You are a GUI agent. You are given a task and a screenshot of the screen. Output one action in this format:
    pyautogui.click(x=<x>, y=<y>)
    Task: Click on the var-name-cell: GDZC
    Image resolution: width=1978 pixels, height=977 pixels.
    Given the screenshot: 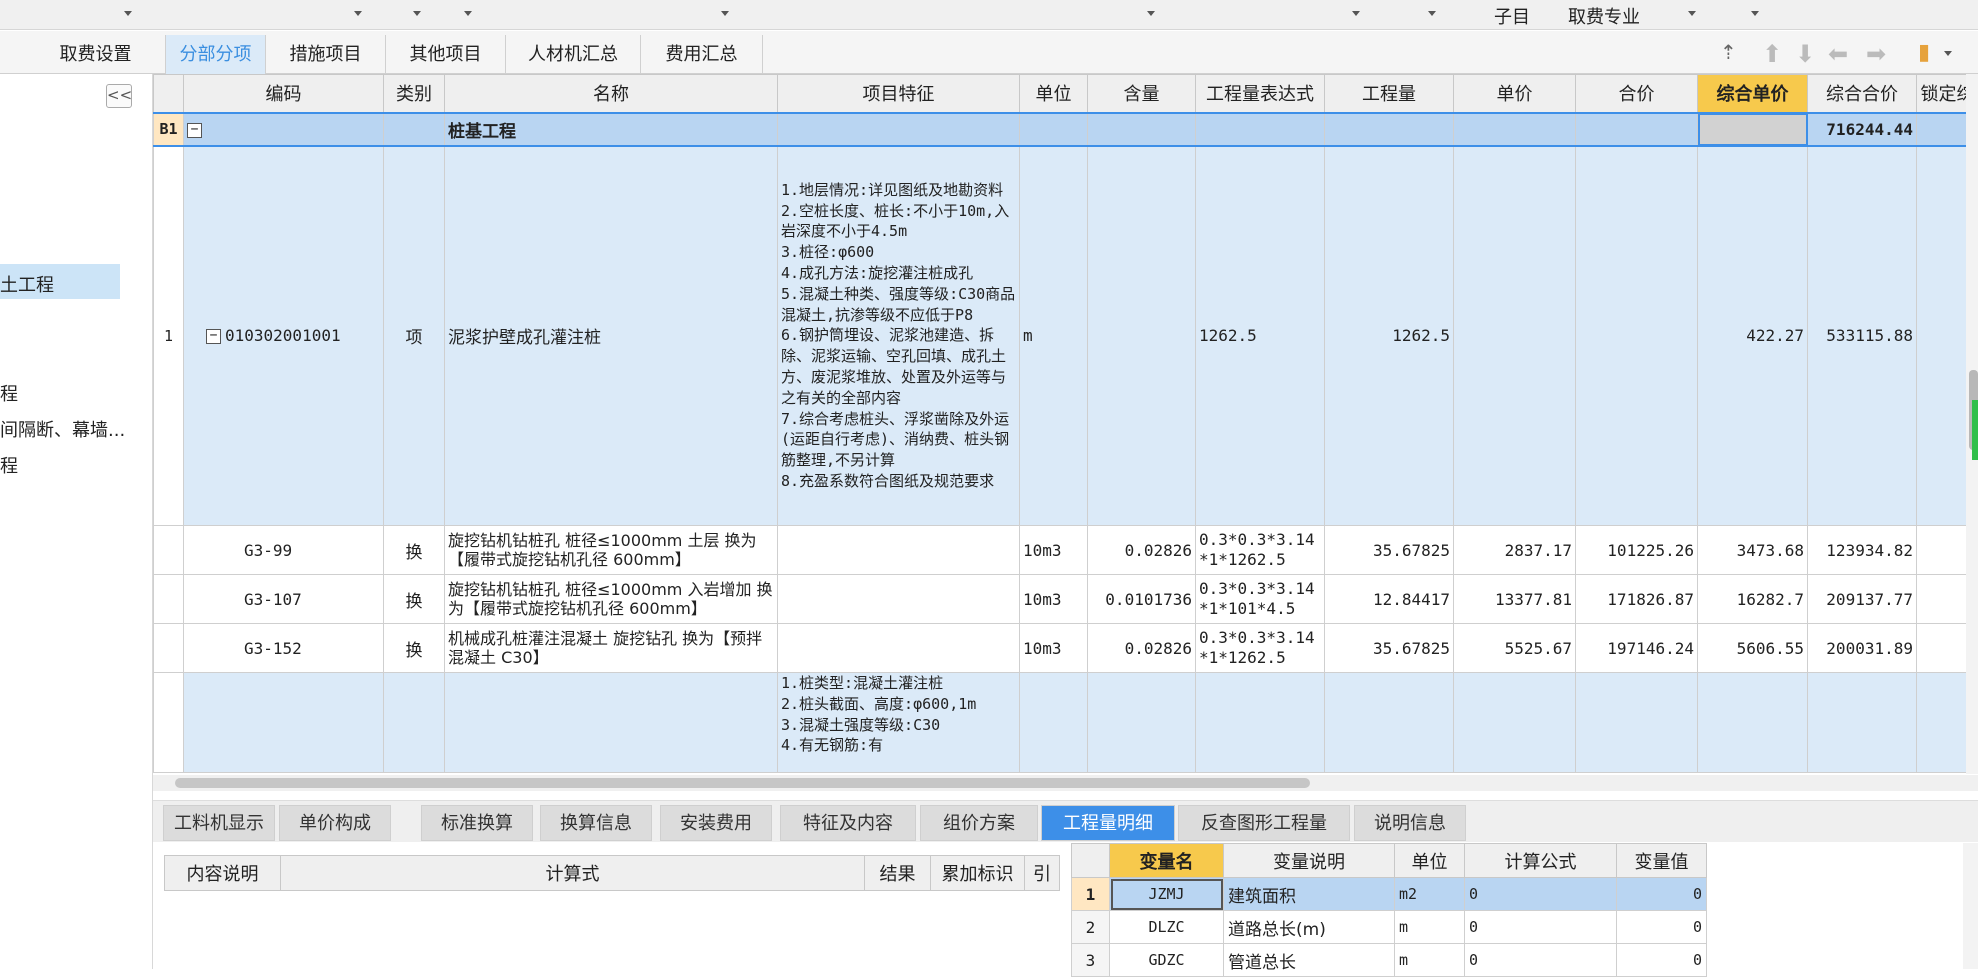 What is the action you would take?
    pyautogui.click(x=1167, y=960)
    